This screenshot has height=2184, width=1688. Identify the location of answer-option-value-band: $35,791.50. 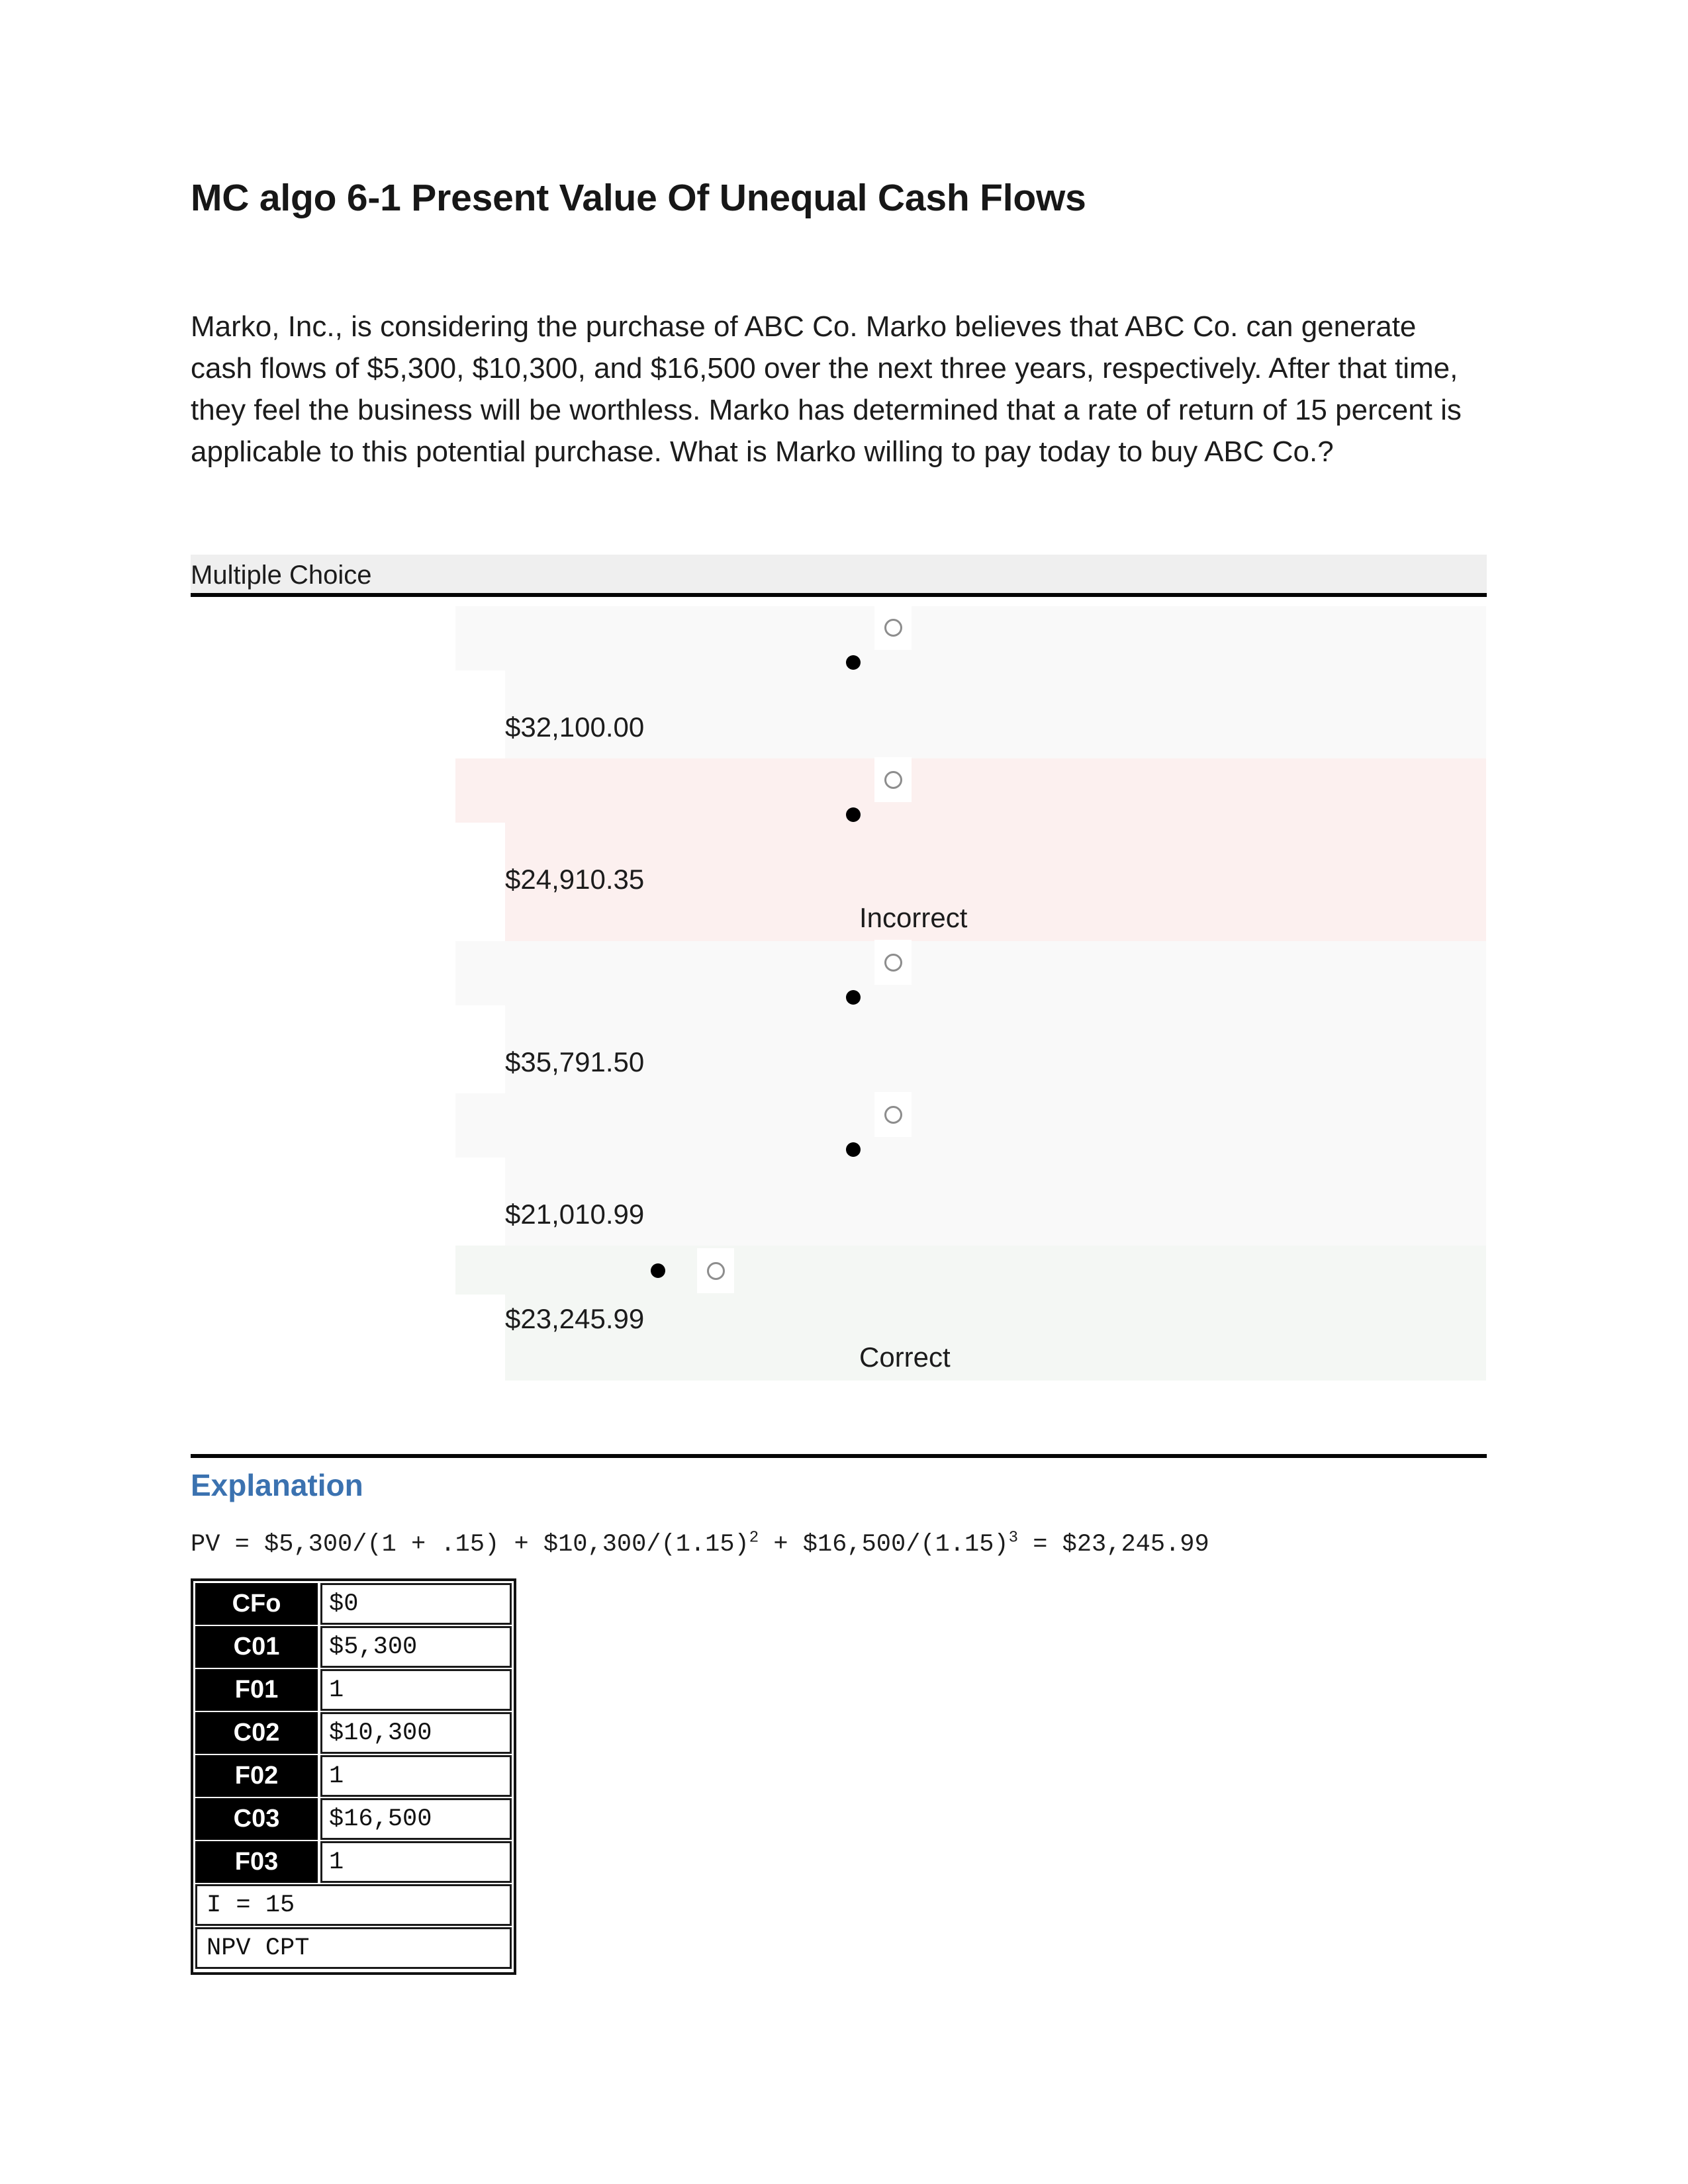
(995, 1049).